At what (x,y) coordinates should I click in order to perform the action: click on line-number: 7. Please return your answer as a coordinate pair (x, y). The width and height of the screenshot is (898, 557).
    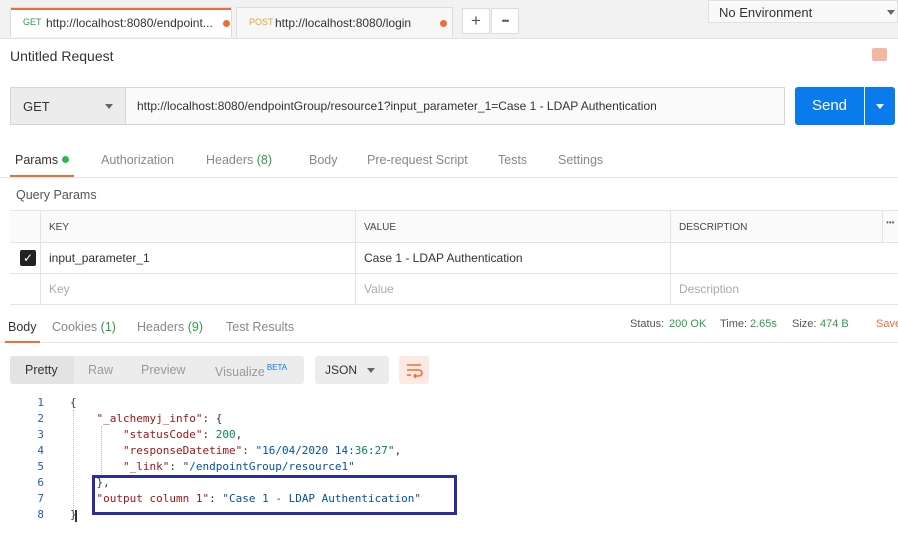
    Looking at the image, I should click on (40, 498).